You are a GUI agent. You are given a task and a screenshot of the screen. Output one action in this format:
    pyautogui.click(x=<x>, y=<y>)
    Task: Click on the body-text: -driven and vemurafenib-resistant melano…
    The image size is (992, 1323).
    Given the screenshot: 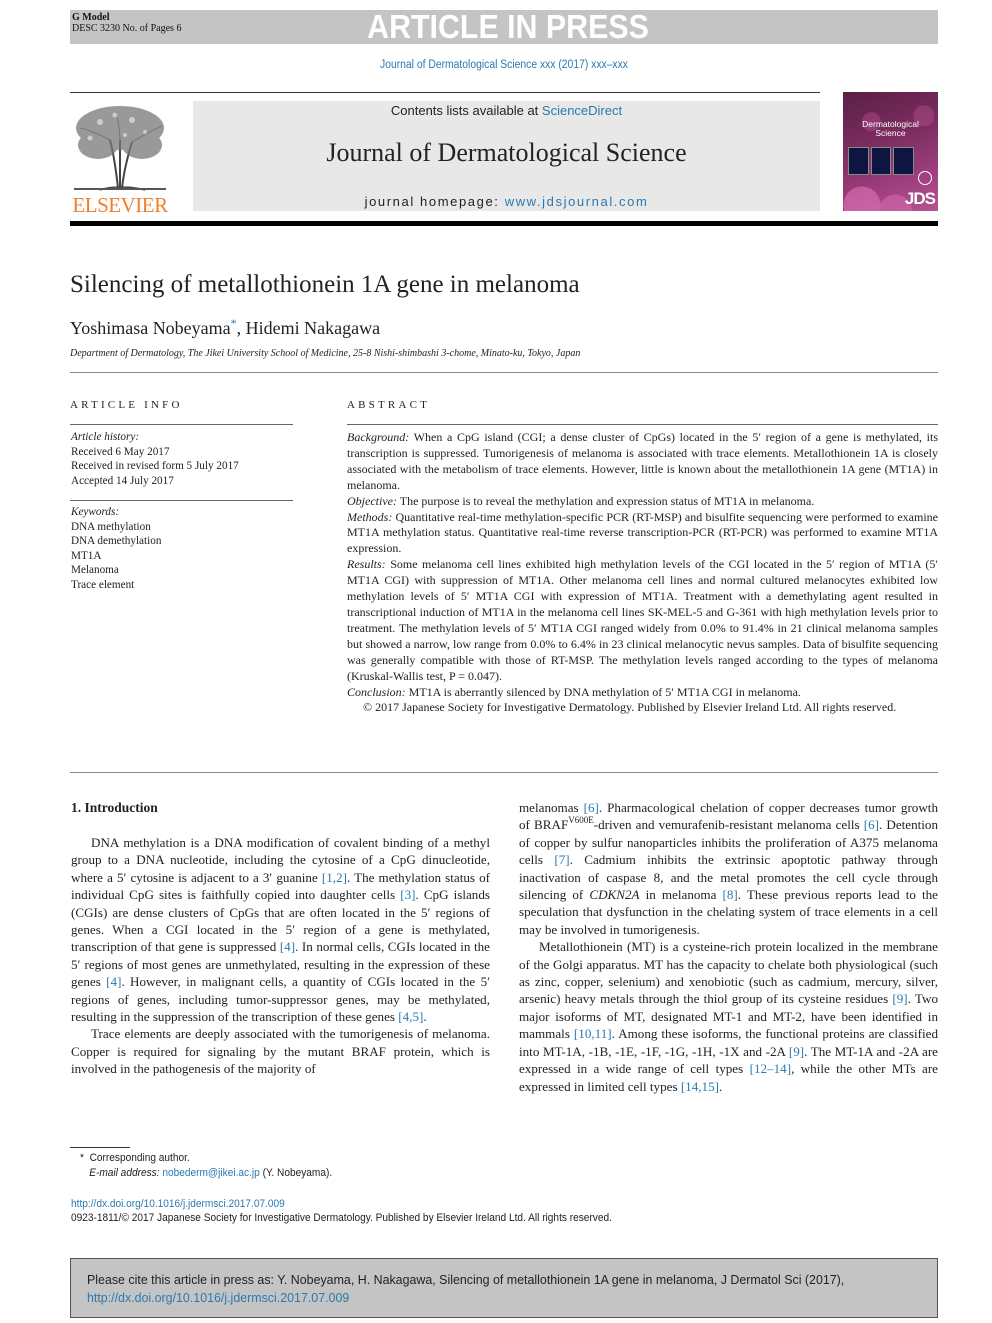 What is the action you would take?
    pyautogui.click(x=728, y=825)
    